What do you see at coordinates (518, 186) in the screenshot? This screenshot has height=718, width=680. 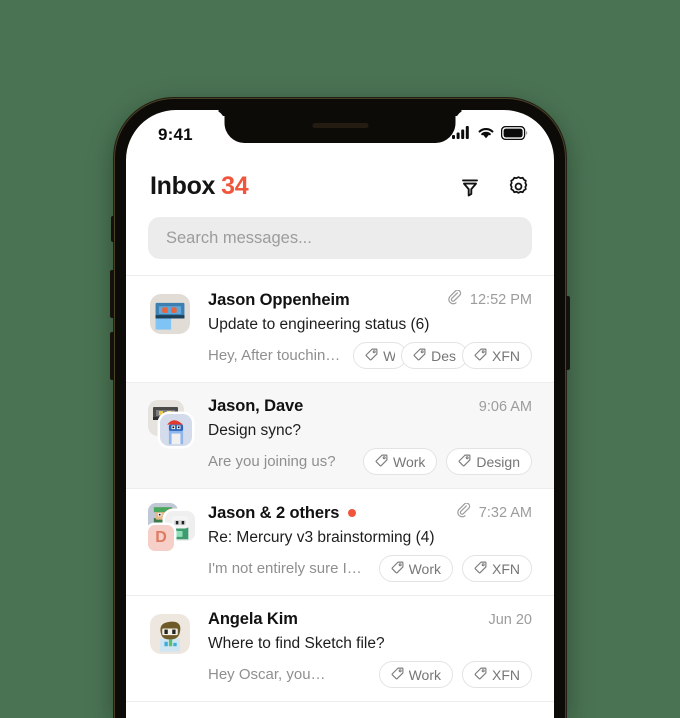 I see `gear-icon` at bounding box center [518, 186].